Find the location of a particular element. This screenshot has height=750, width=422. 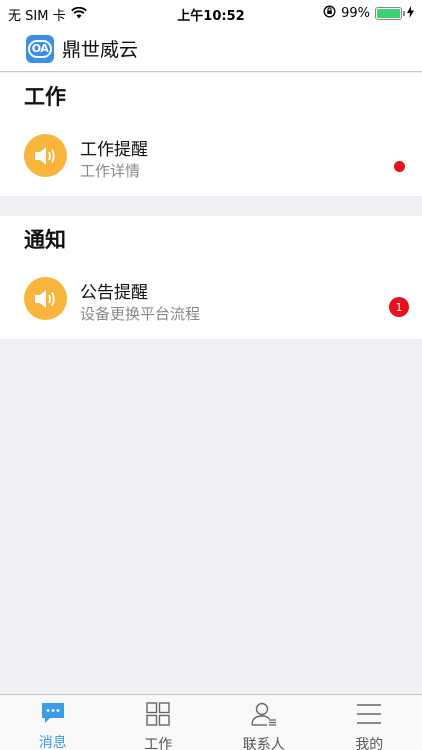

tab-contacts: 联系人 is located at coordinates (264, 722).